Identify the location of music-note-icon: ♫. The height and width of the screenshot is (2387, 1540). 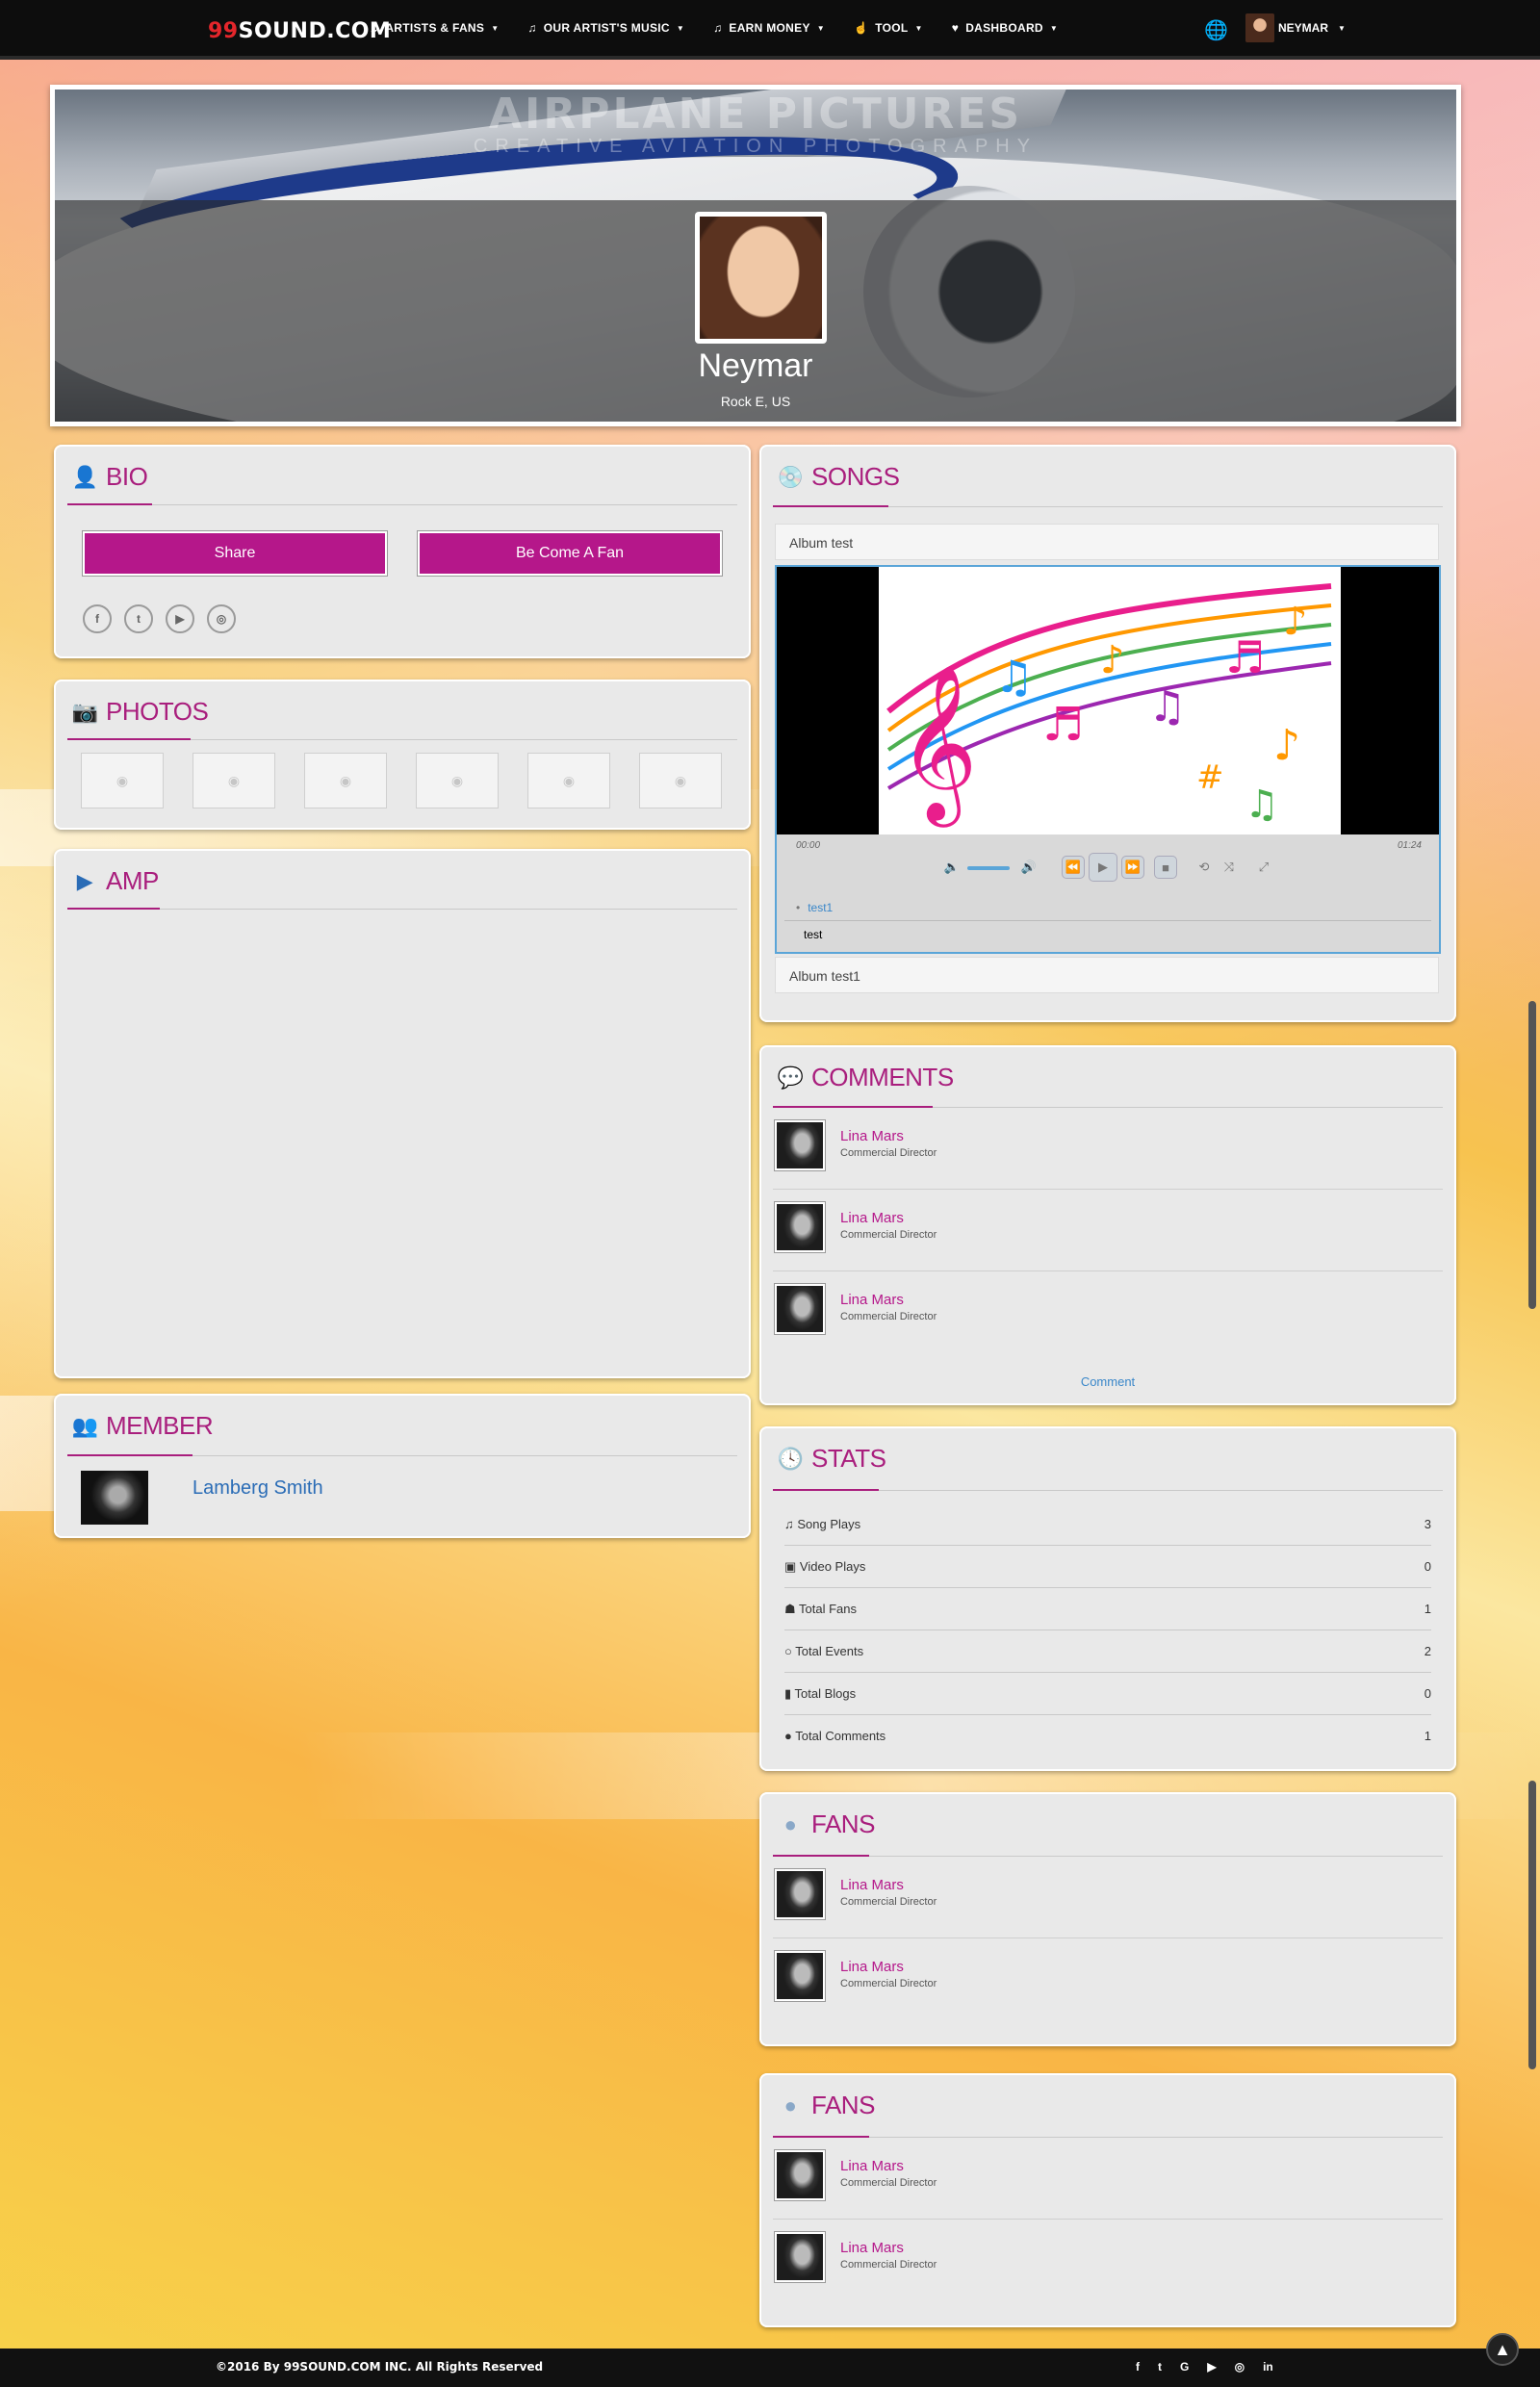
(374, 28).